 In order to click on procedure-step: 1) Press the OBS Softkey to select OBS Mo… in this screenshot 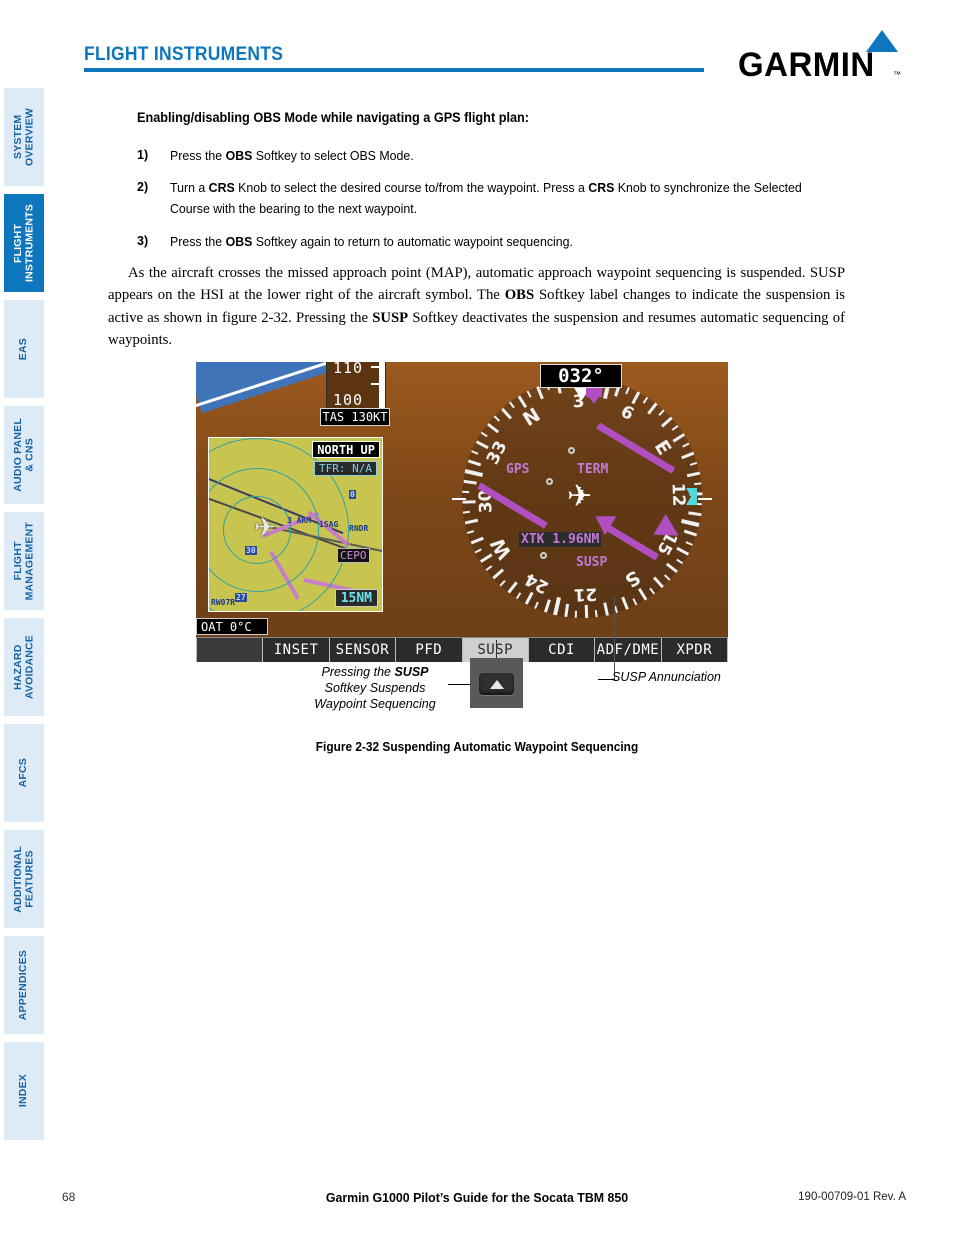, I will do `click(493, 155)`.